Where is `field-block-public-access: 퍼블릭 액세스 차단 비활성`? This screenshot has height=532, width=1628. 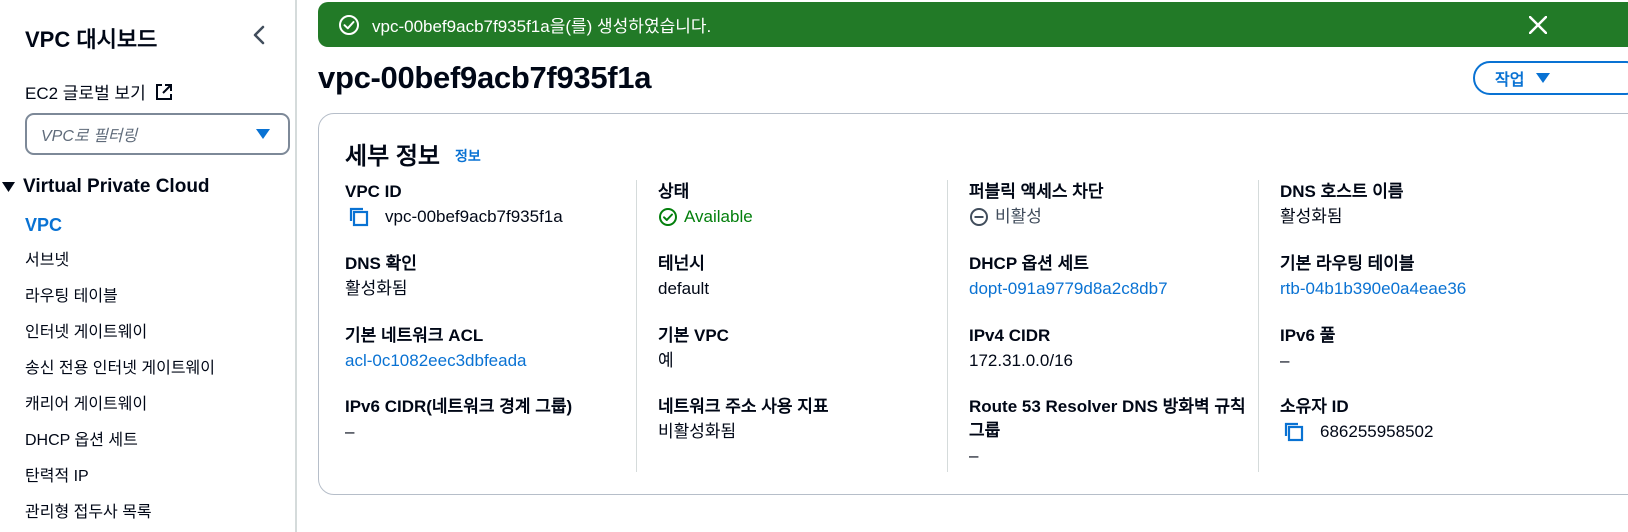
field-block-public-access: 퍼블릭 액세스 차단 비활성 is located at coordinates (1109, 205).